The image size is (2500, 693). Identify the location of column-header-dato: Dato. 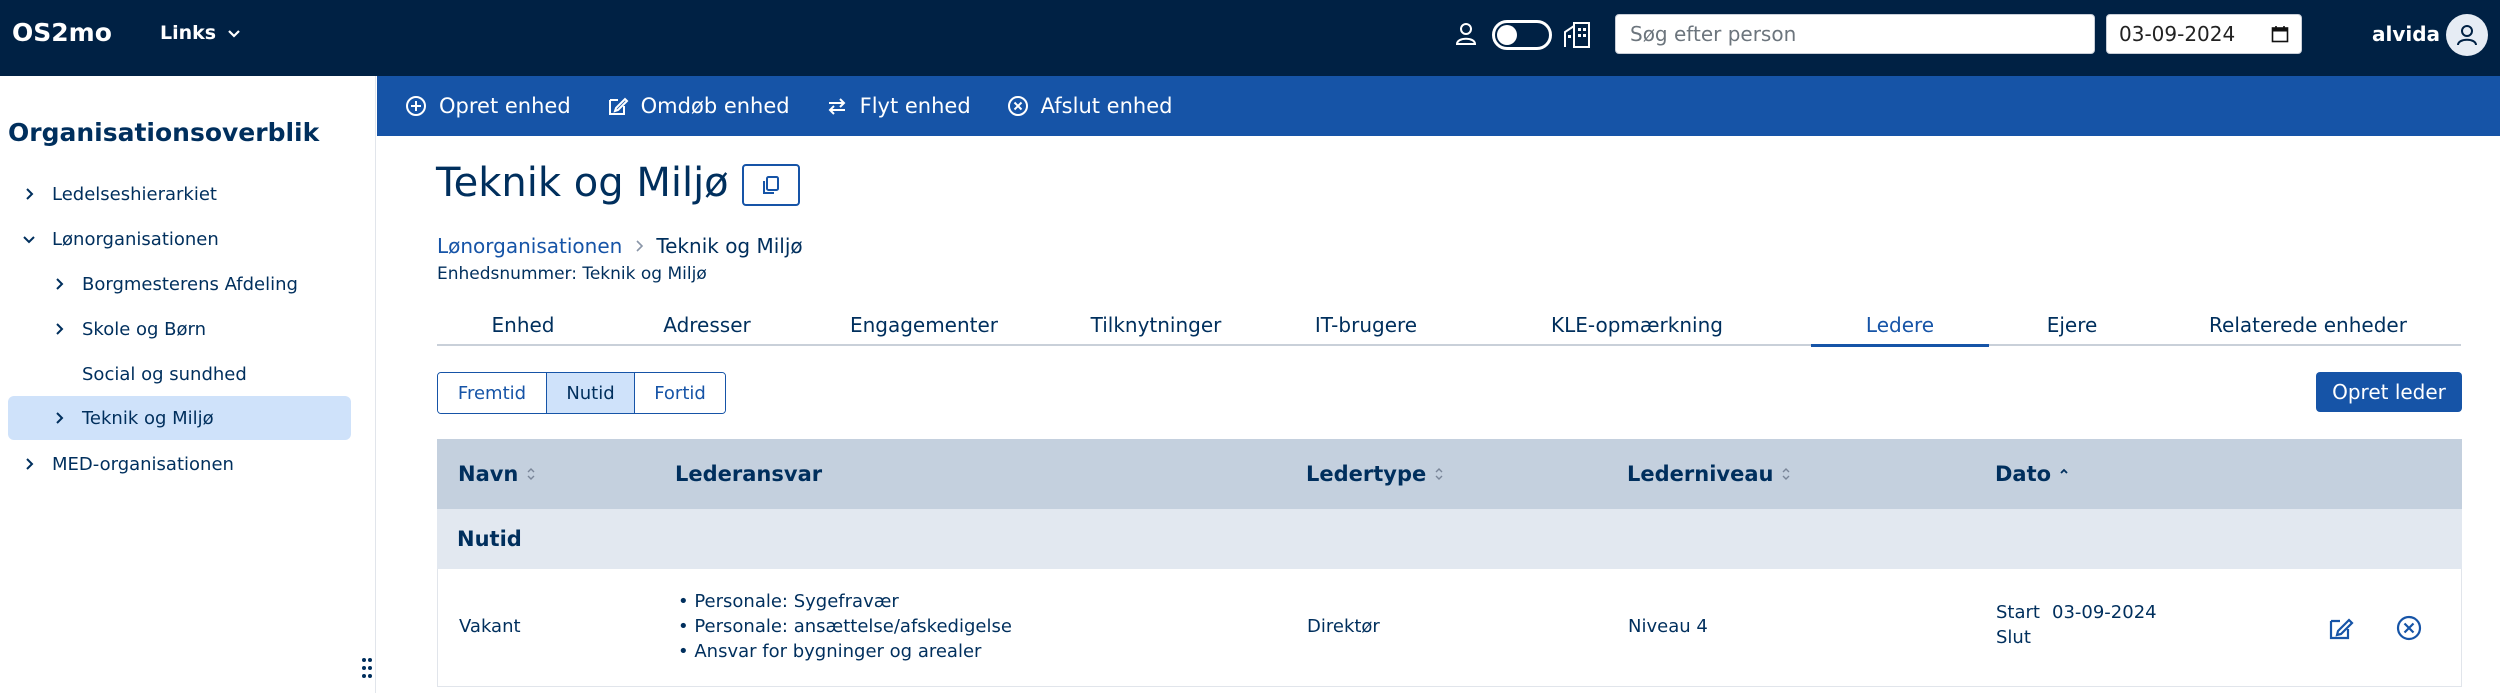
(2032, 474).